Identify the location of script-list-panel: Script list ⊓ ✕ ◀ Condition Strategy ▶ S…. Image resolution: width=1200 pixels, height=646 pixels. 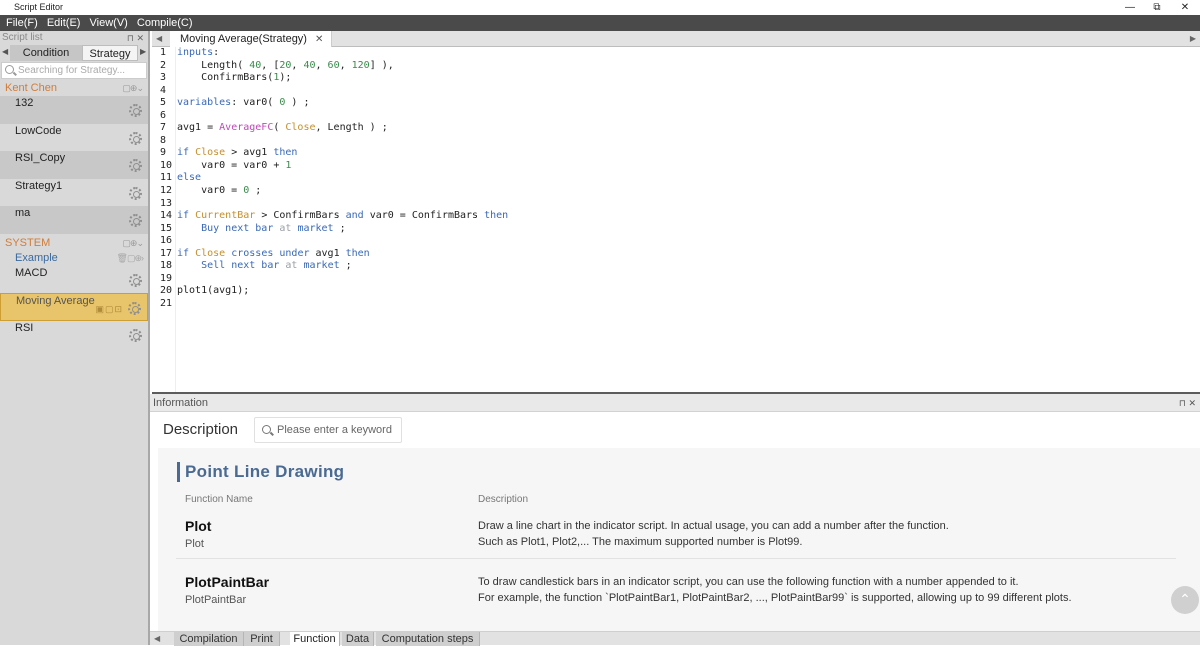
(75, 338).